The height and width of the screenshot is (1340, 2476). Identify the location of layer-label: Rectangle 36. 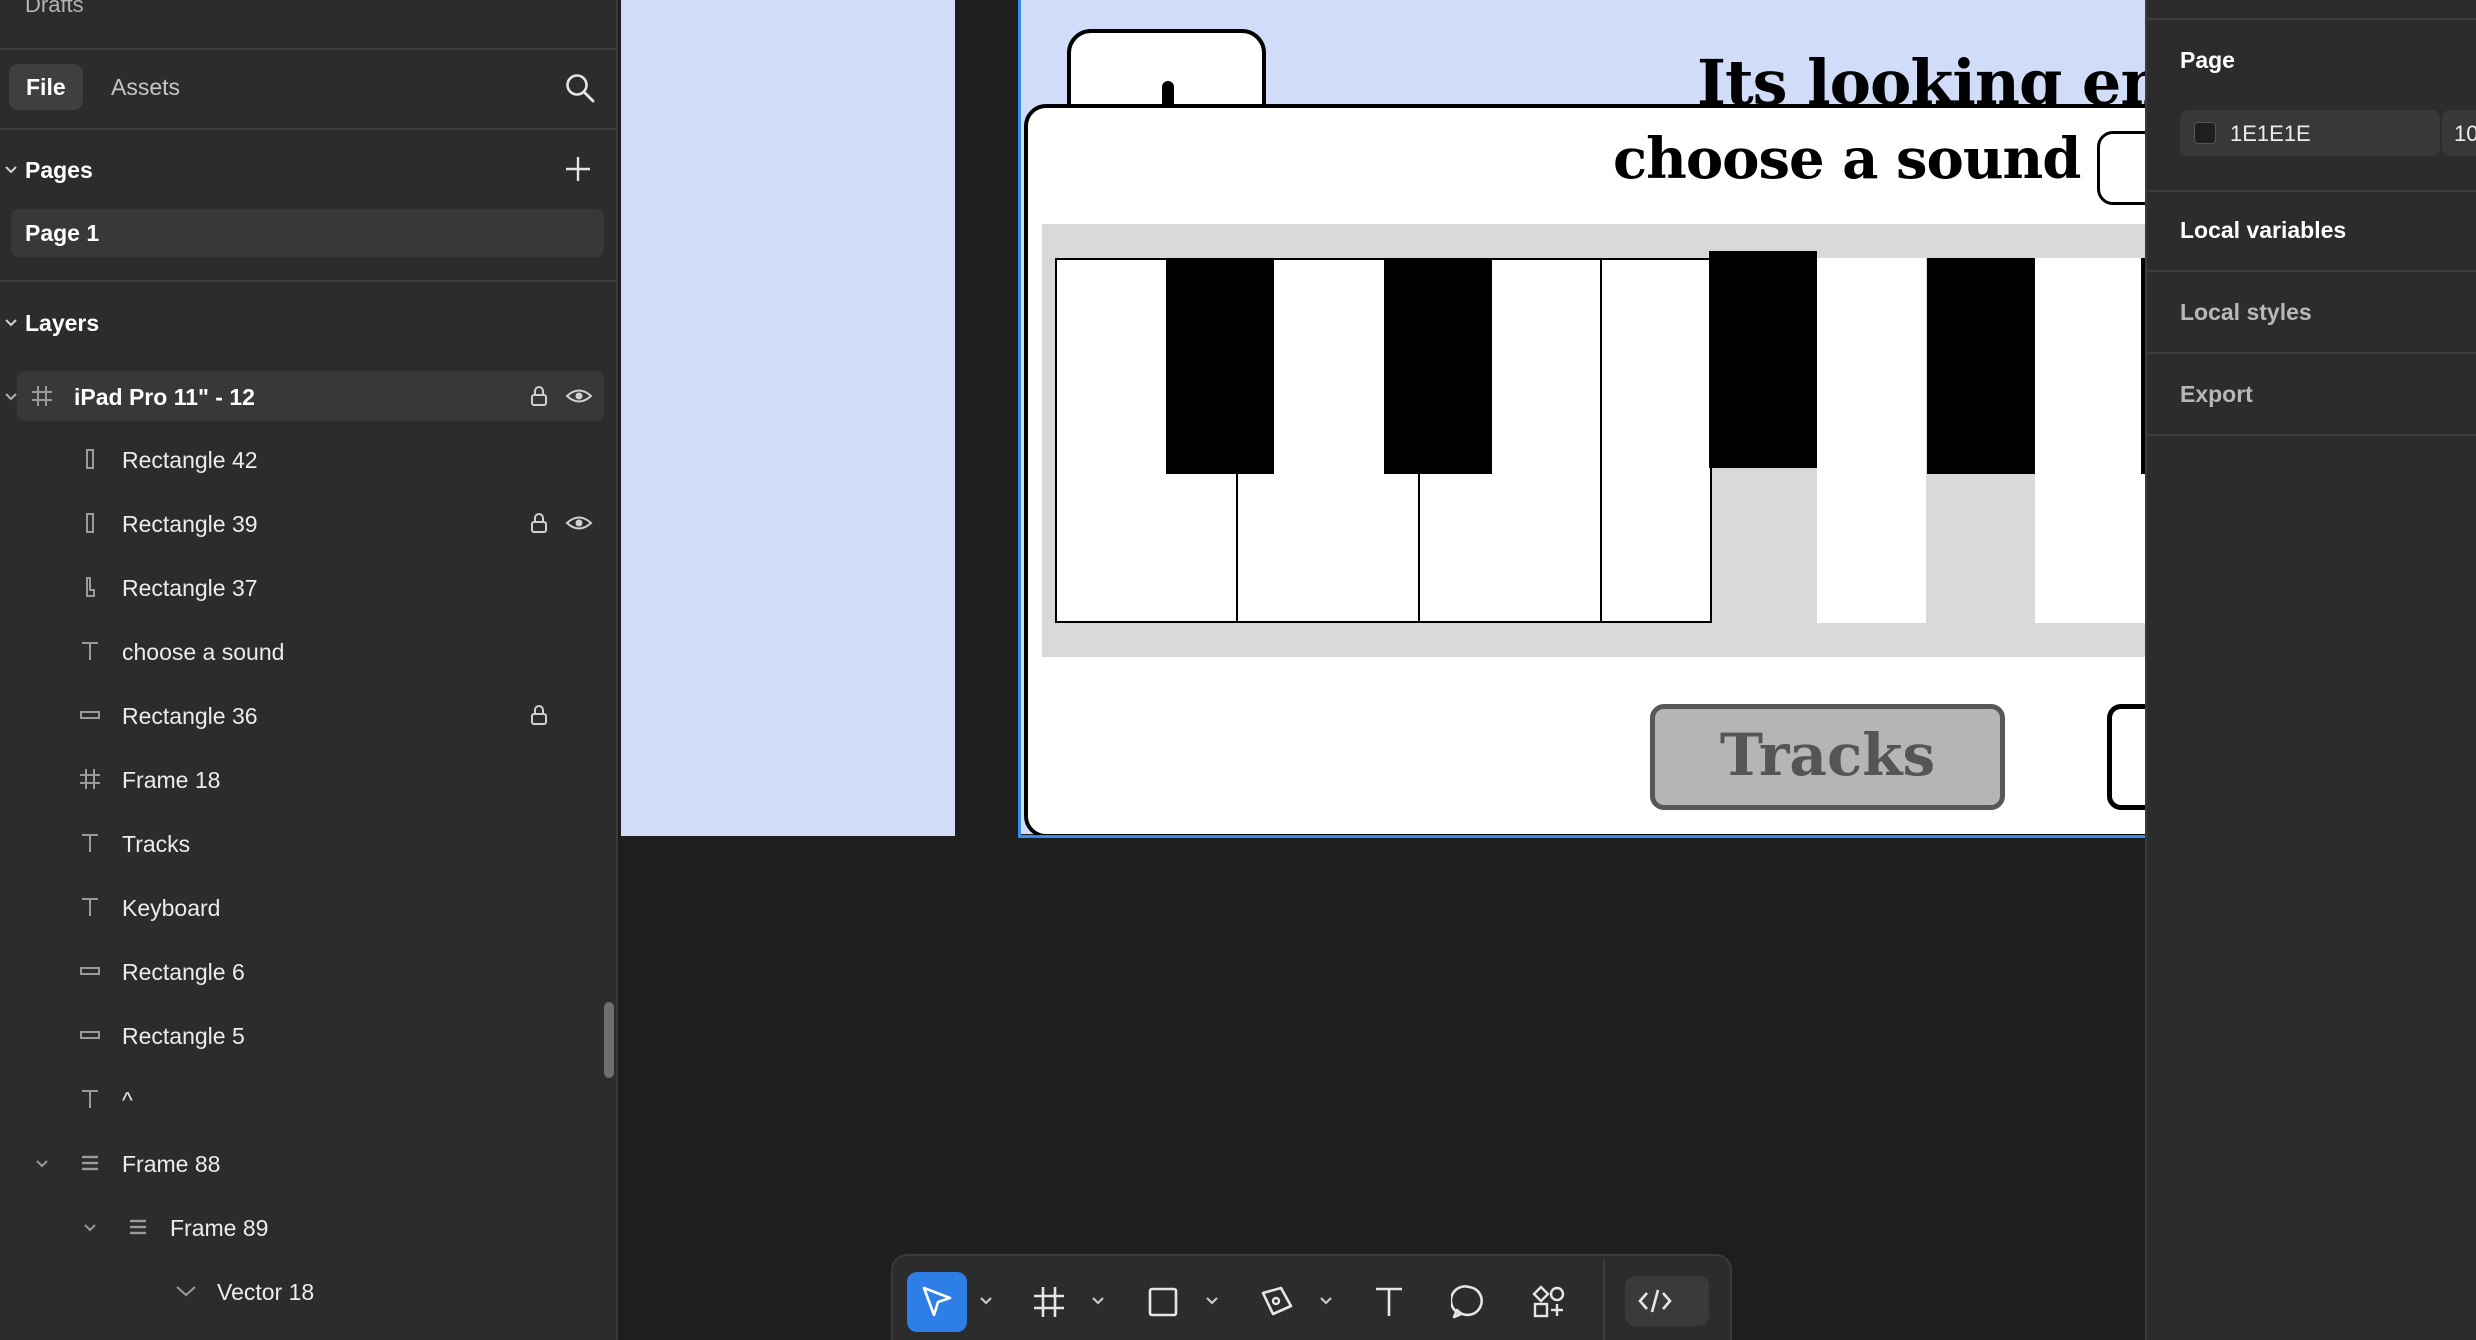
(190, 716).